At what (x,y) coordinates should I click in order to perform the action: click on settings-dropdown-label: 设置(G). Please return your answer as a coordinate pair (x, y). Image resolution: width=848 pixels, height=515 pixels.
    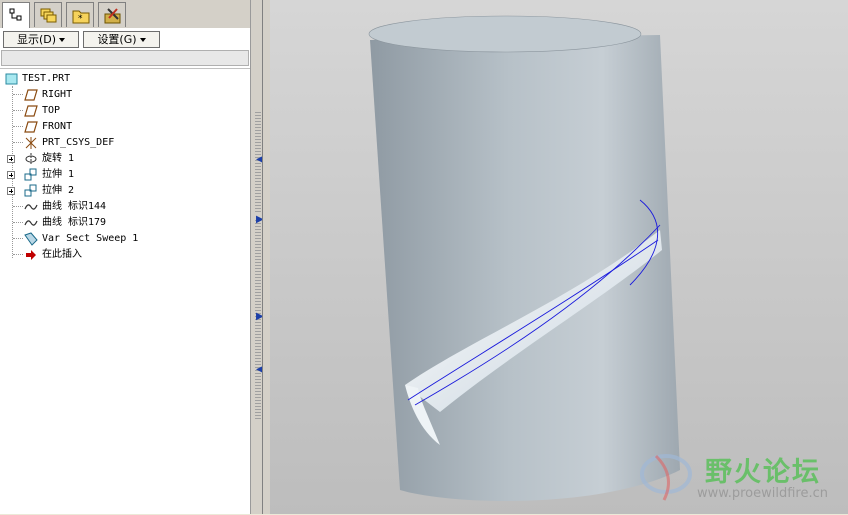
    Looking at the image, I should click on (117, 39).